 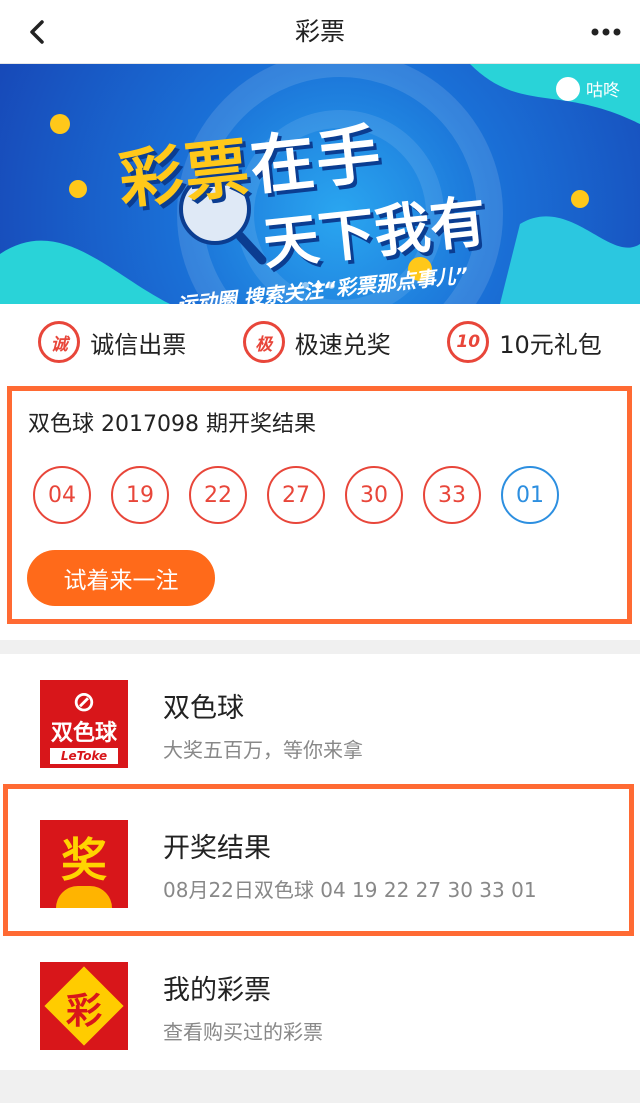 What do you see at coordinates (263, 750) in the screenshot?
I see `list-item-subtitle: 大奖五百万，等你来拿` at bounding box center [263, 750].